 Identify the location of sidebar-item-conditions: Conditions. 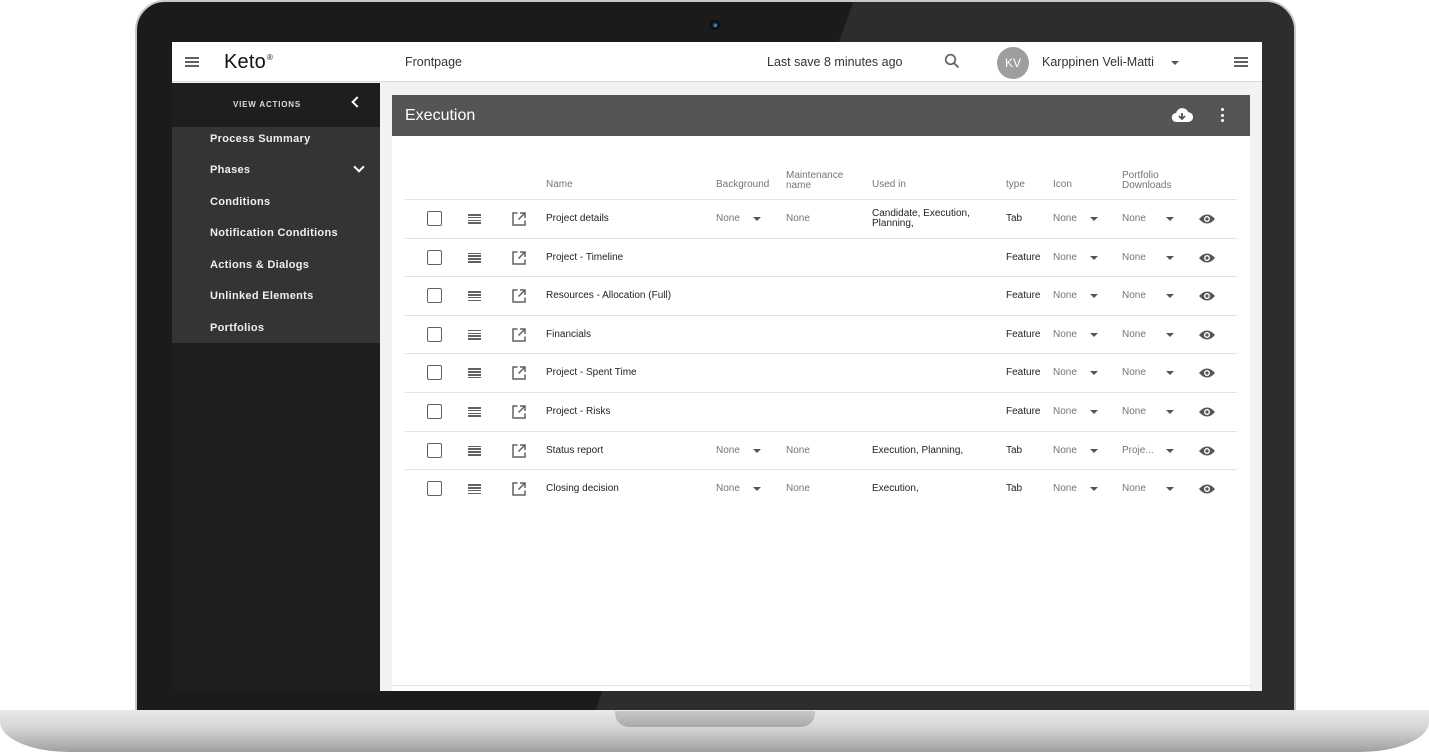
(240, 202).